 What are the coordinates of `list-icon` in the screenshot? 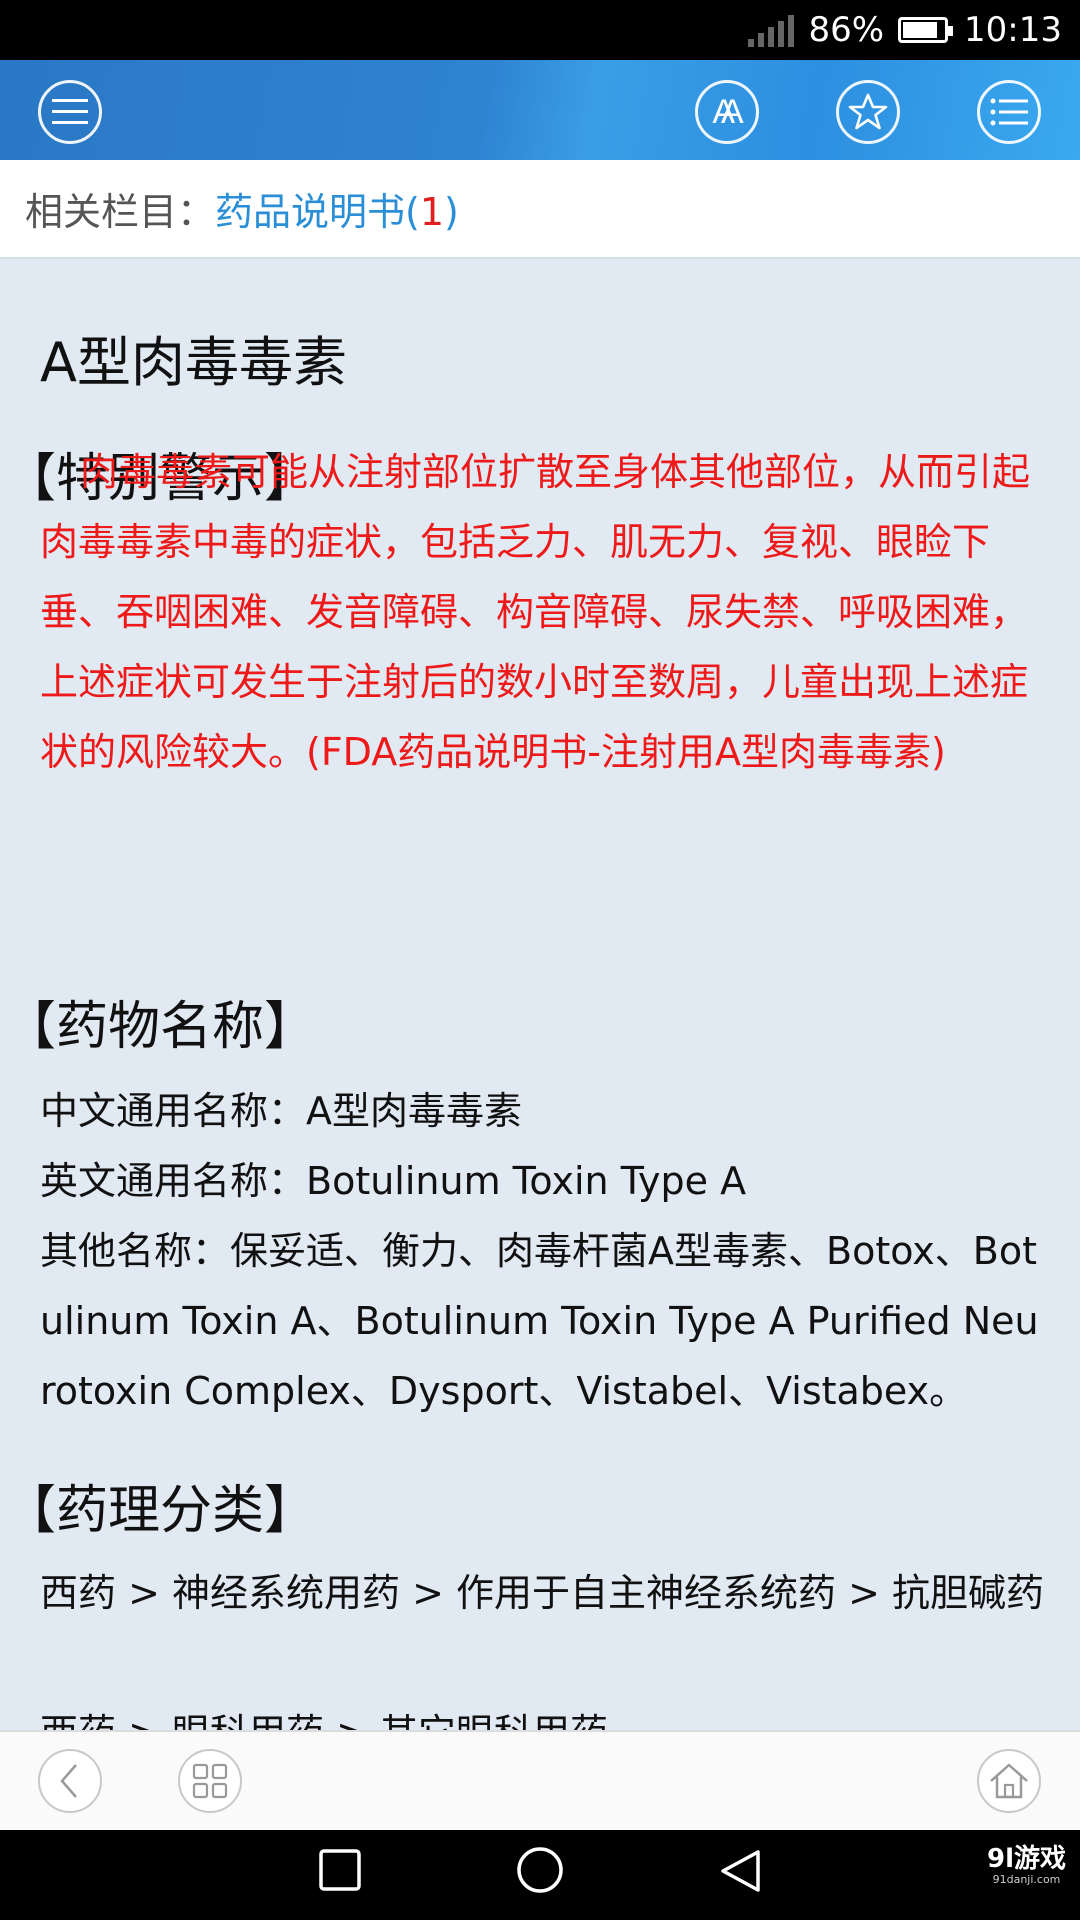 It's located at (1009, 112).